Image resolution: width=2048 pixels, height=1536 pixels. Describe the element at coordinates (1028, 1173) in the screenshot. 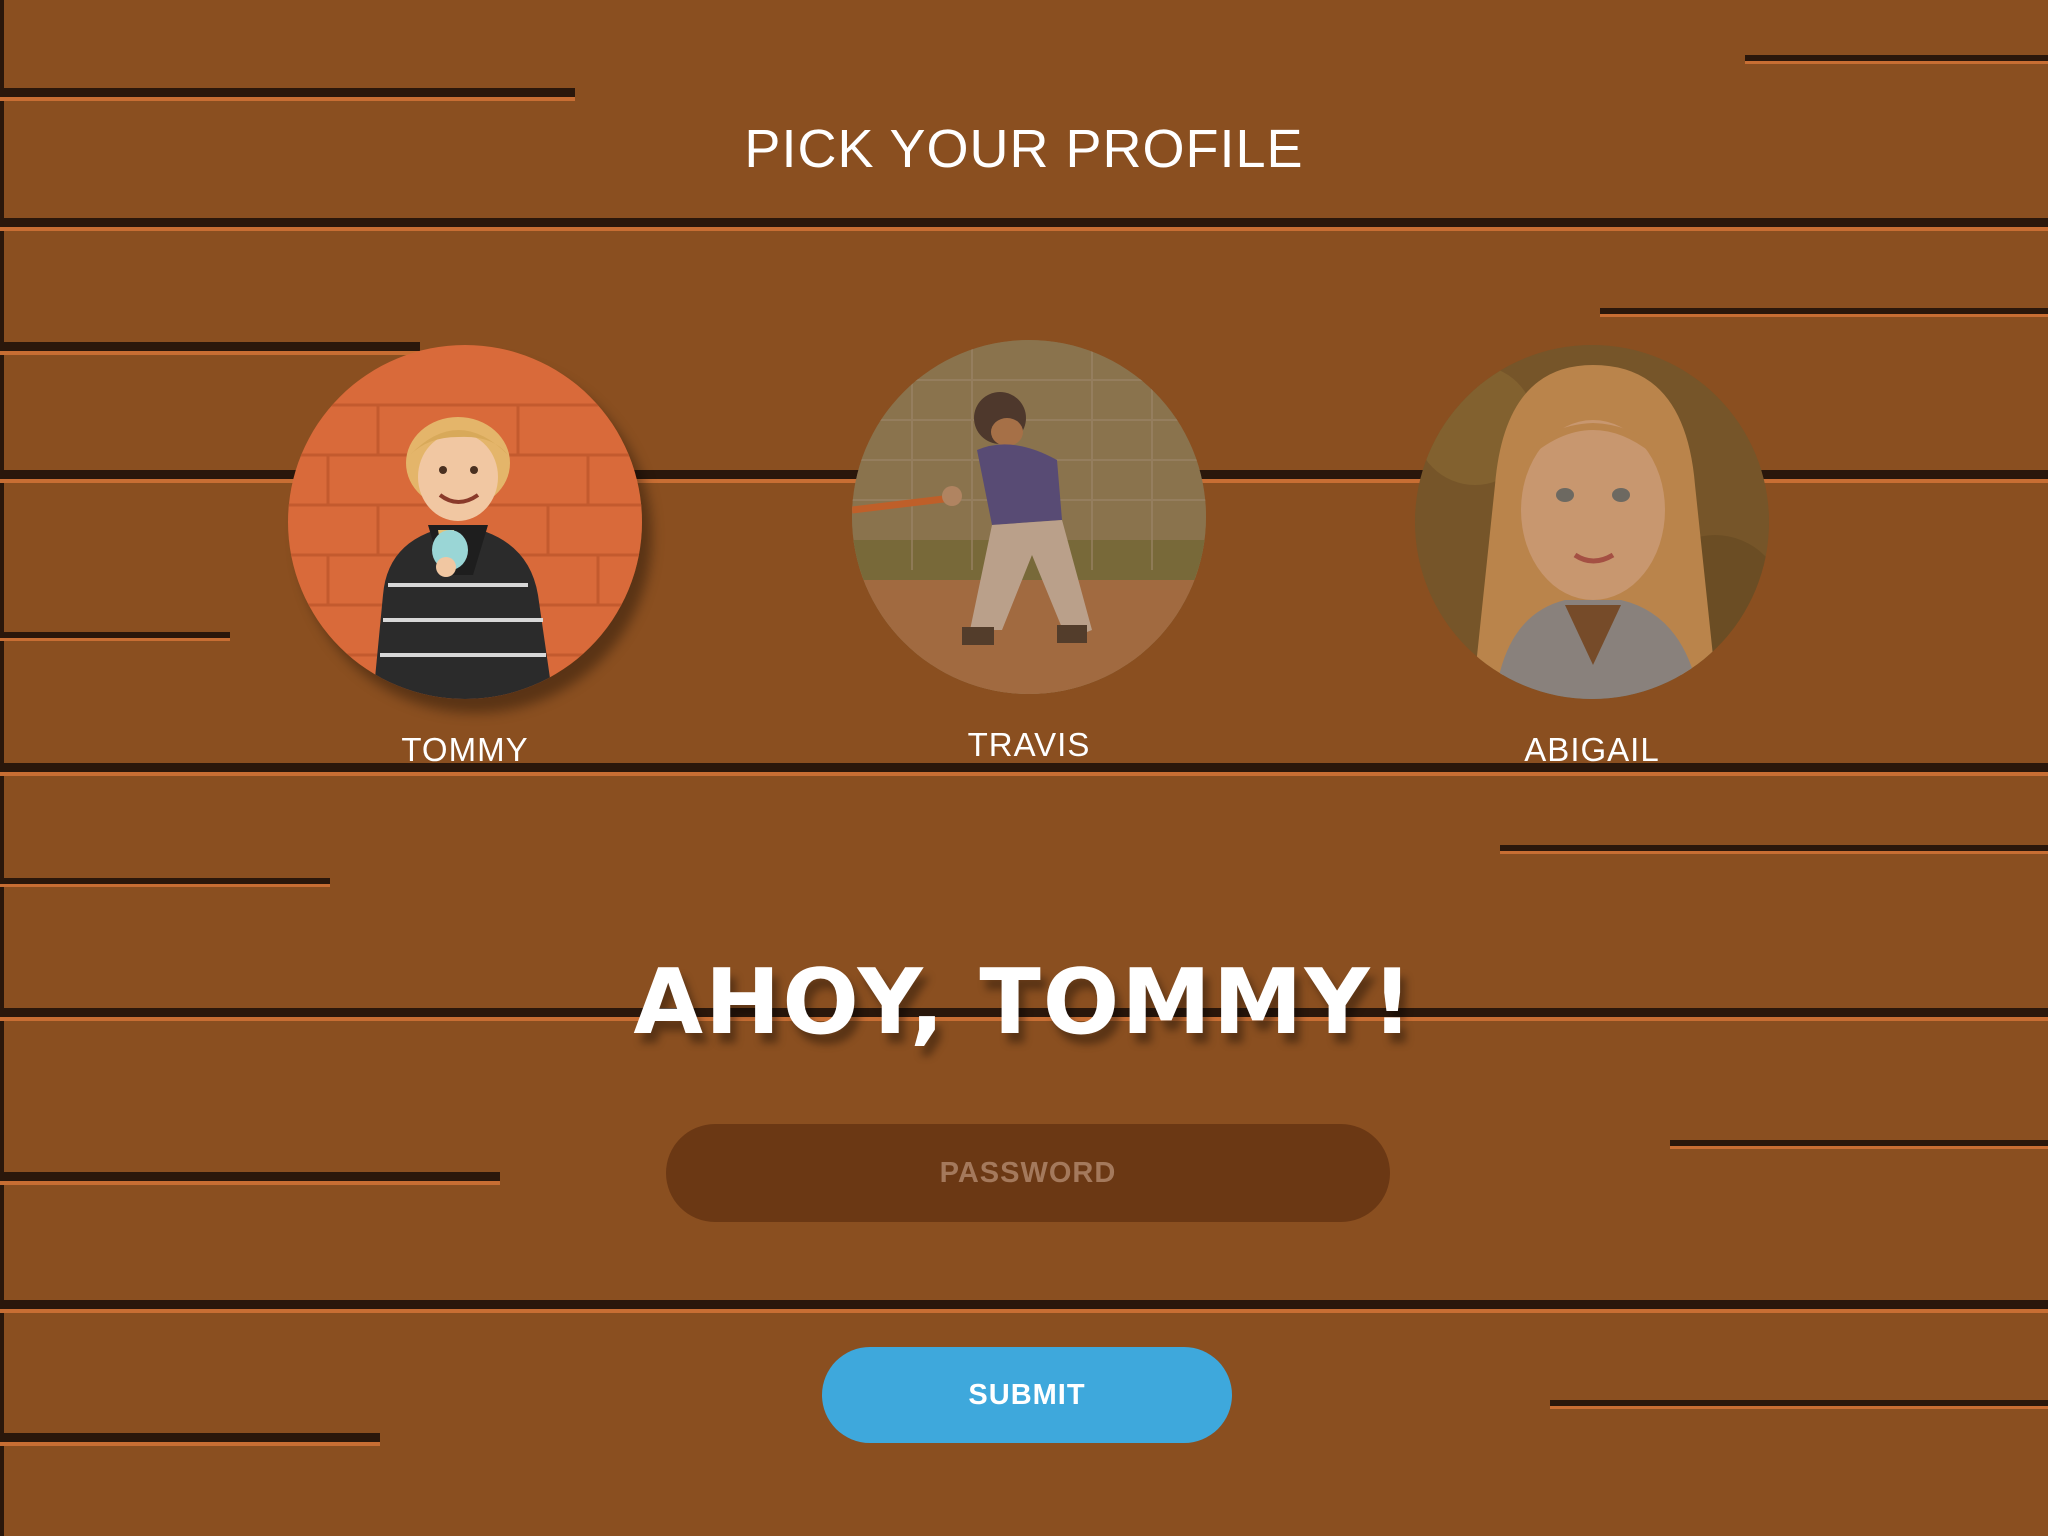

I see `password-input` at that location.